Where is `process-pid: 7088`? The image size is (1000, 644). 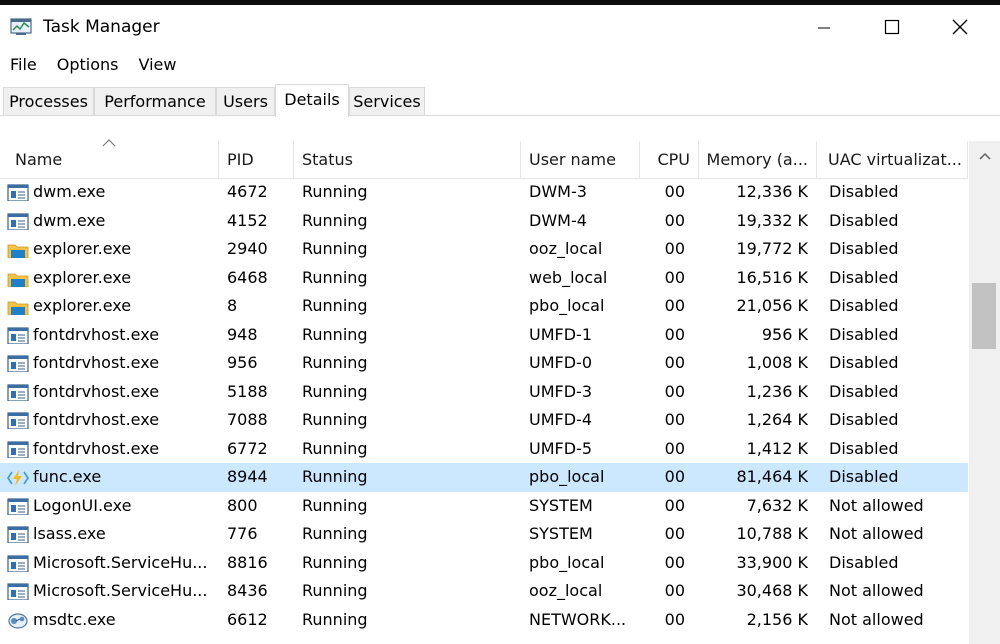 process-pid: 7088 is located at coordinates (247, 419).